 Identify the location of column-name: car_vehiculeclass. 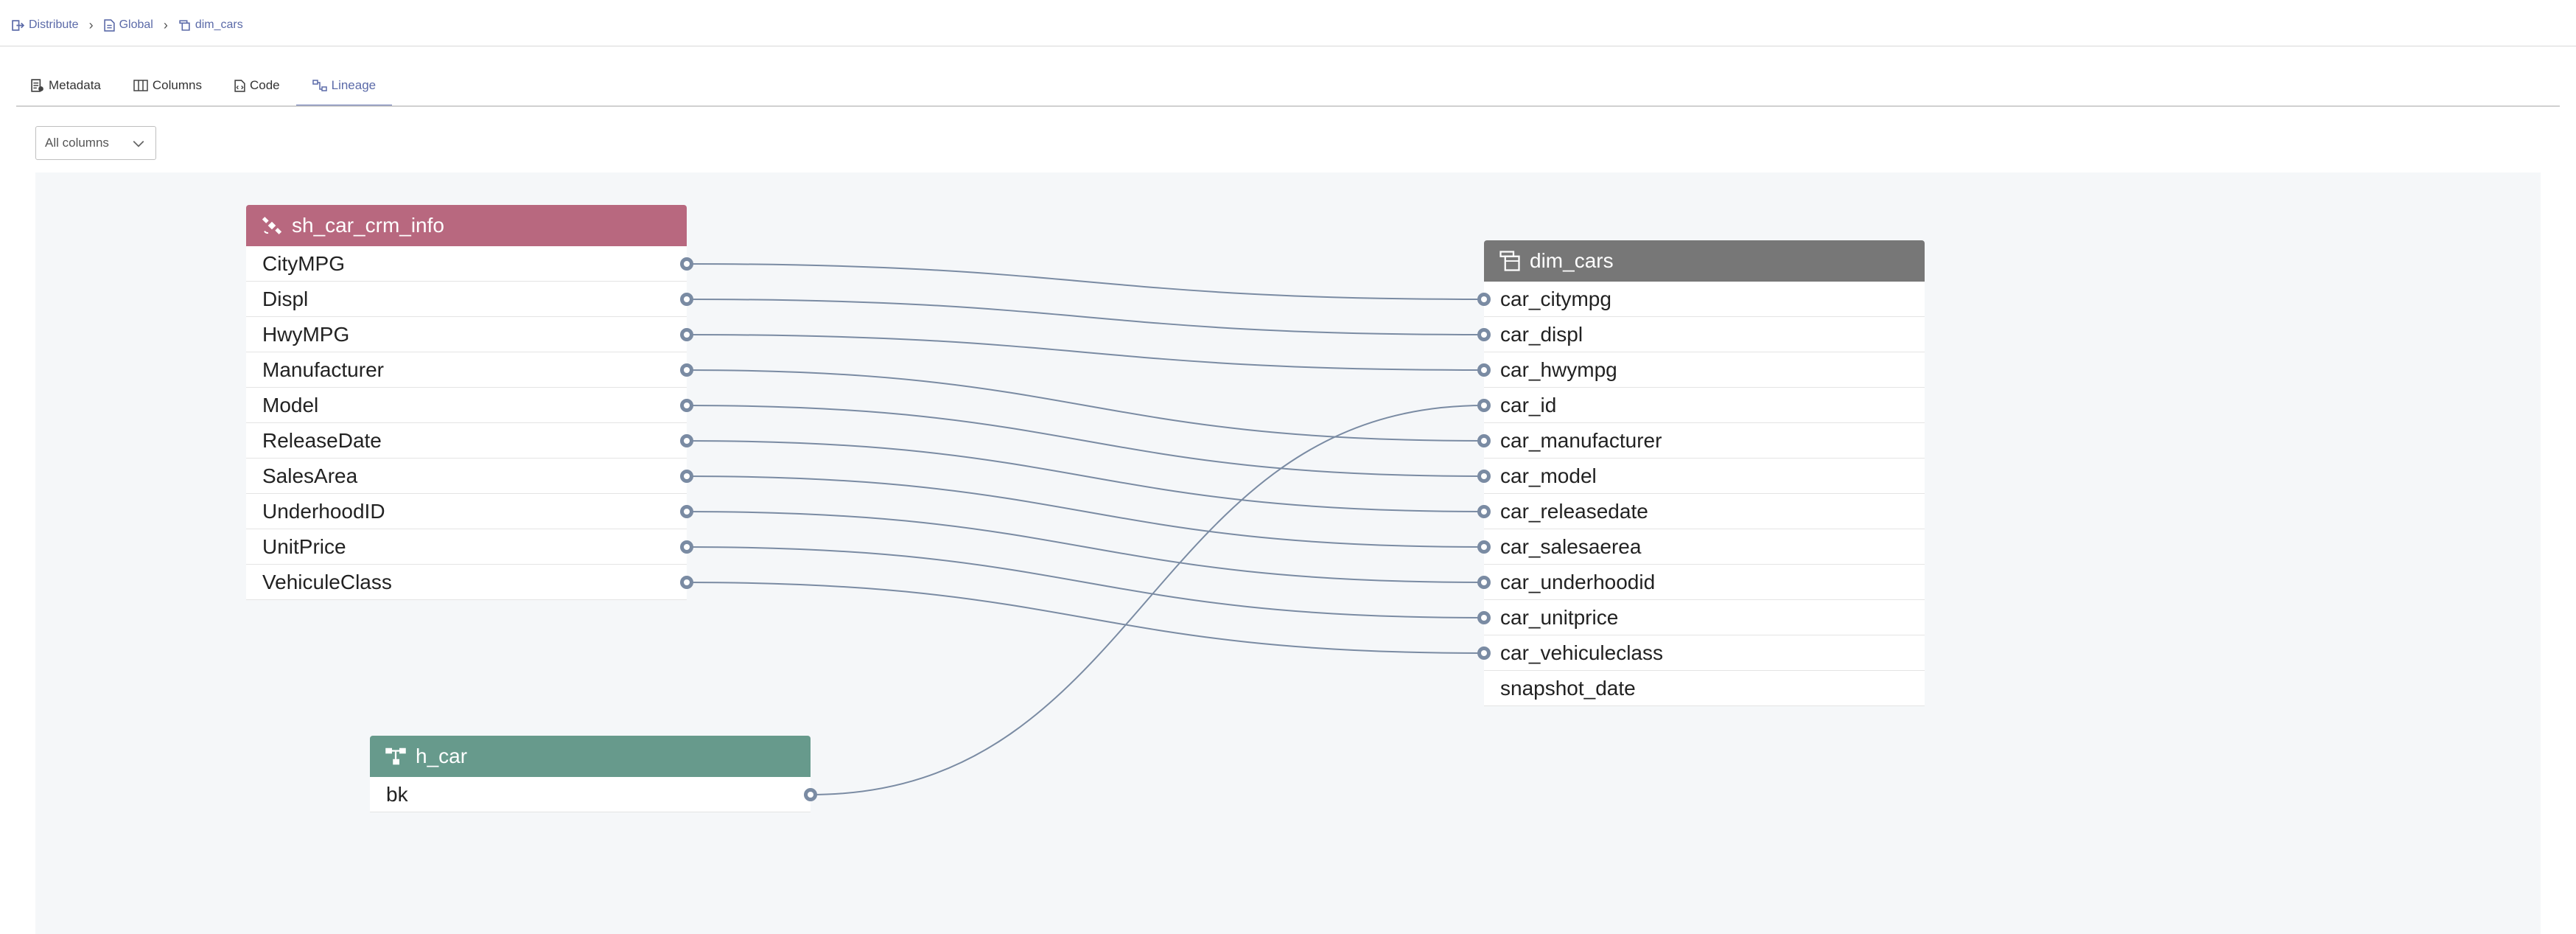
(1582, 652).